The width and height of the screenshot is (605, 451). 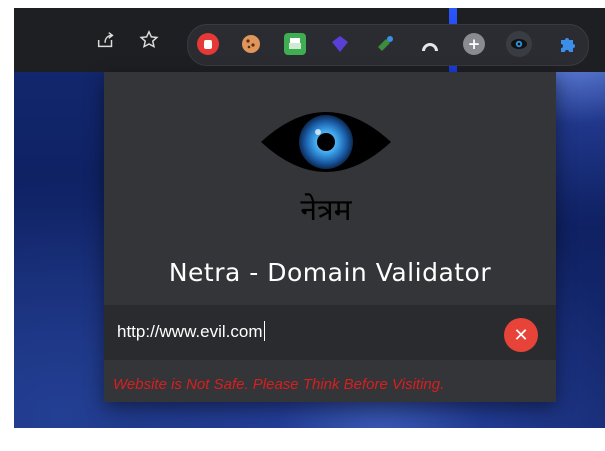 What do you see at coordinates (326, 170) in the screenshot?
I see `netra-logo: नेत्रम` at bounding box center [326, 170].